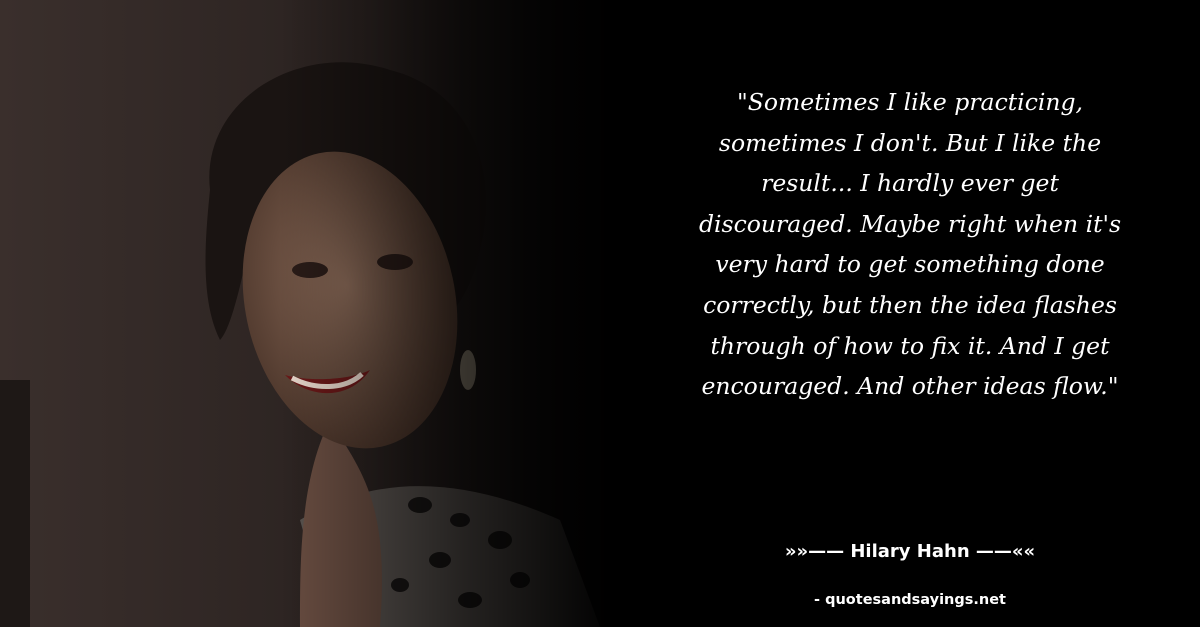 The width and height of the screenshot is (1200, 627). What do you see at coordinates (910, 183) in the screenshot?
I see `quote-line: result... I hardly ever get` at bounding box center [910, 183].